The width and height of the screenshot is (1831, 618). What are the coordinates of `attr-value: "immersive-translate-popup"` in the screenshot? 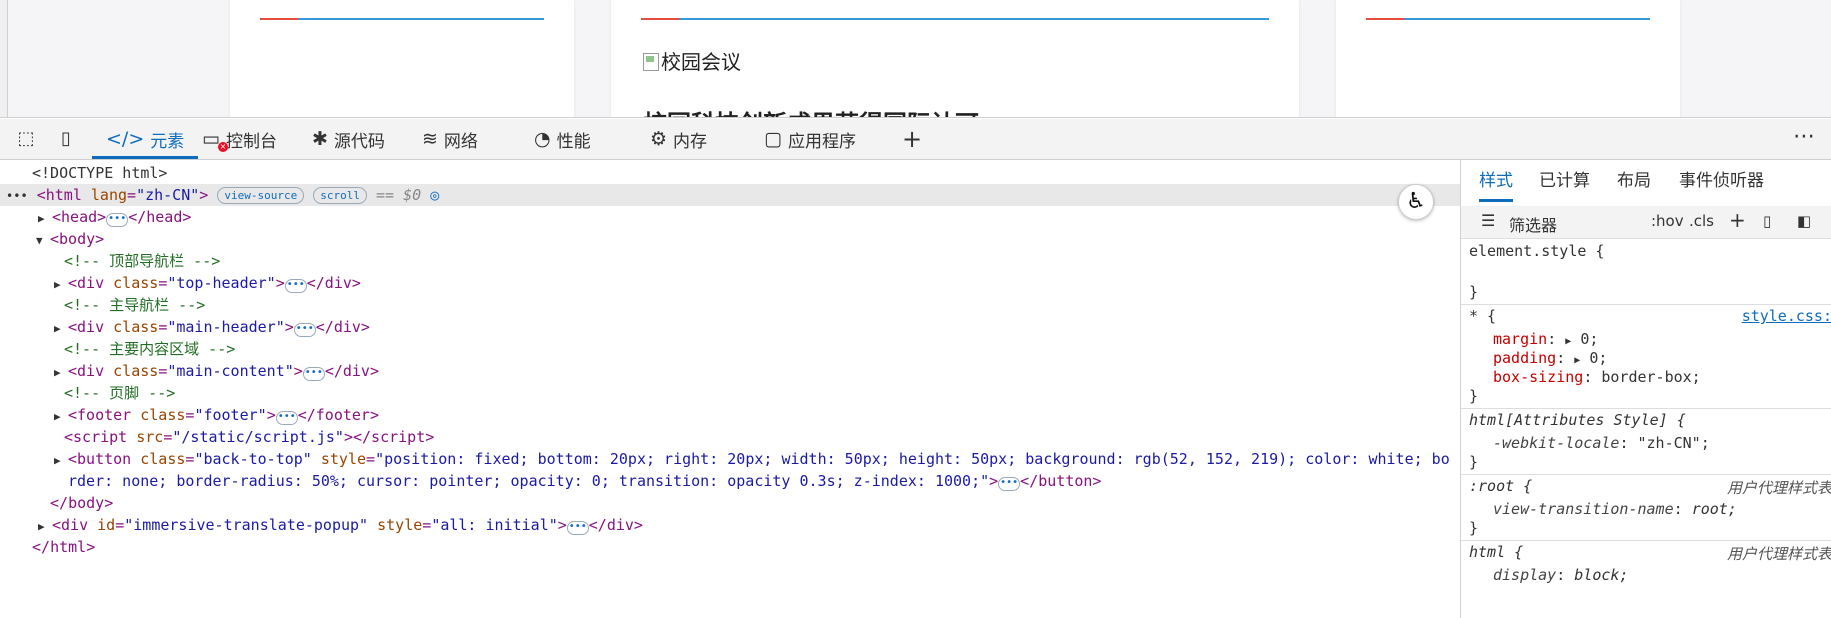 It's located at (246, 525).